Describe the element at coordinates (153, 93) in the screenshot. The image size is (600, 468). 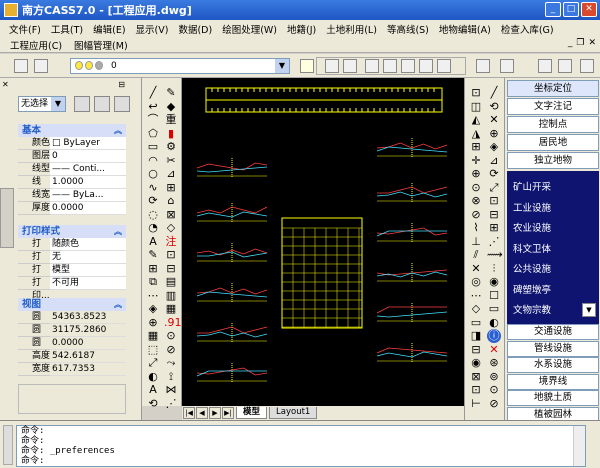
I see `draw-tool-icon: ╱` at that location.